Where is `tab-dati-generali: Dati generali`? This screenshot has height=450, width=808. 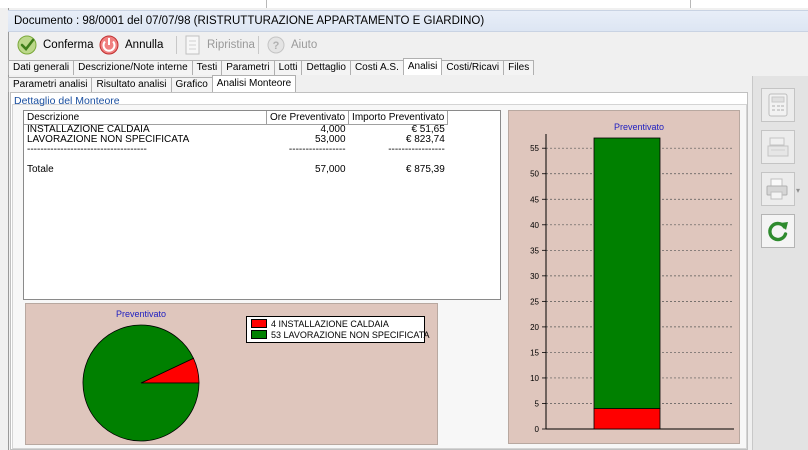
tab-dati-generali: Dati generali is located at coordinates (41, 67).